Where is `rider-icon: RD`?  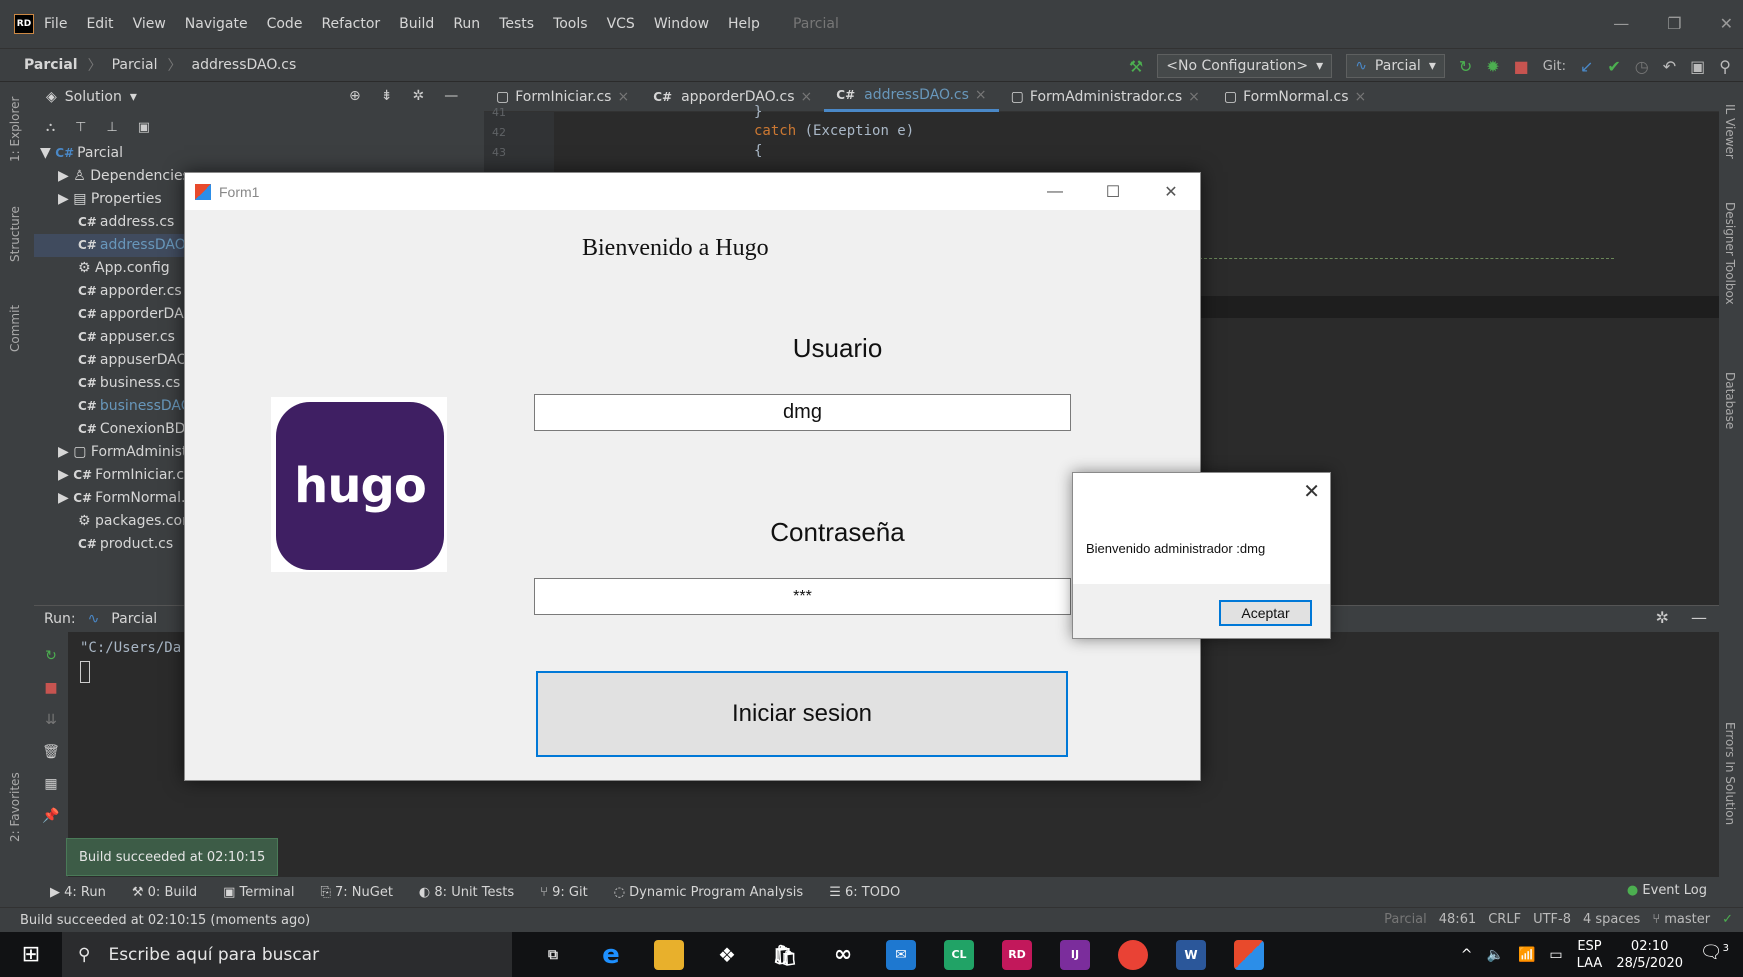 rider-icon: RD is located at coordinates (1017, 954).